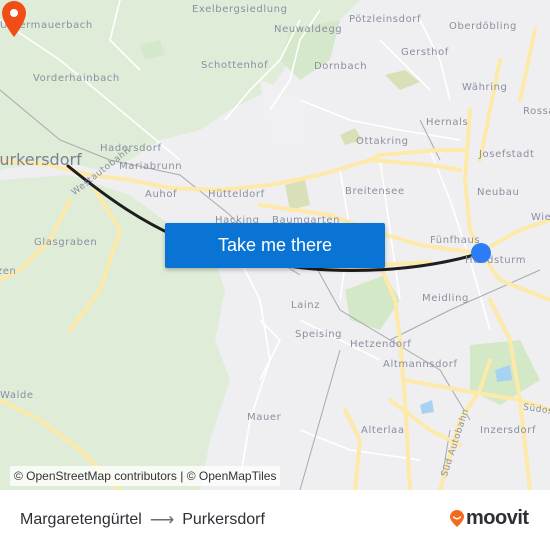  What do you see at coordinates (151, 166) in the screenshot?
I see `map-label: Mariabrunn` at bounding box center [151, 166].